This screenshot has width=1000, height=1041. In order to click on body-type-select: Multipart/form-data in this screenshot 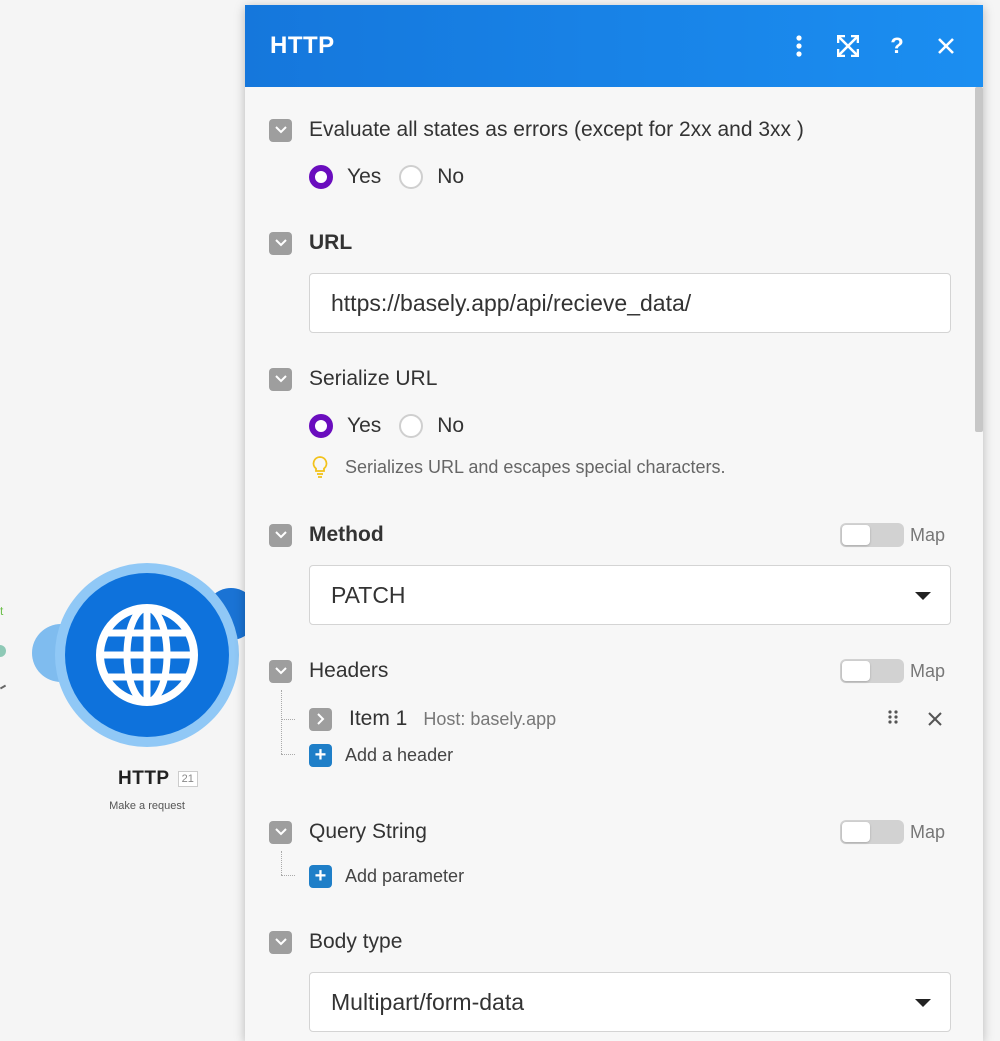, I will do `click(630, 1002)`.